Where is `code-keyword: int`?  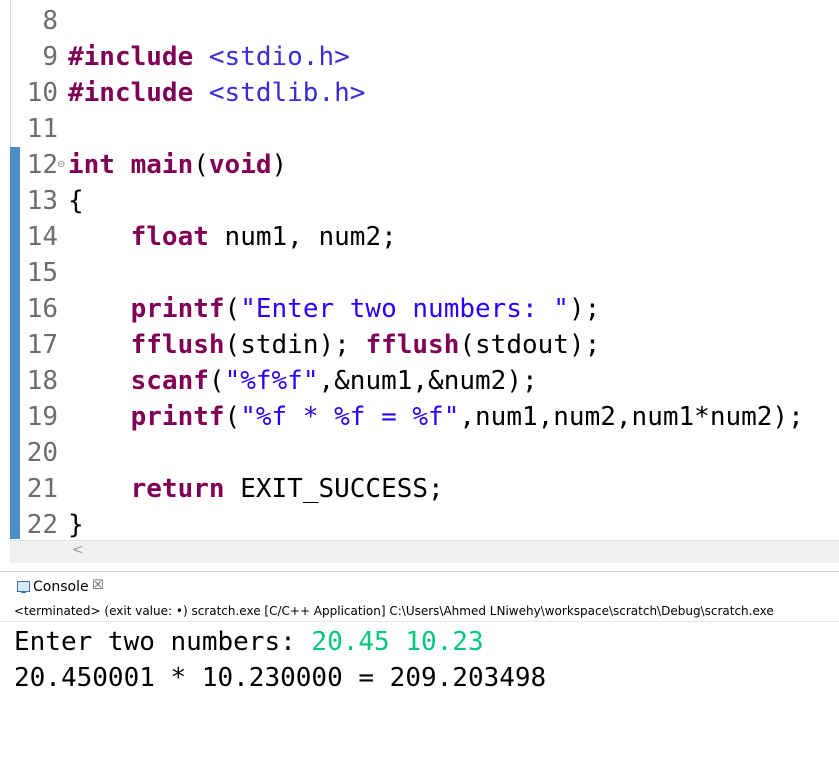
code-keyword: int is located at coordinates (91, 165).